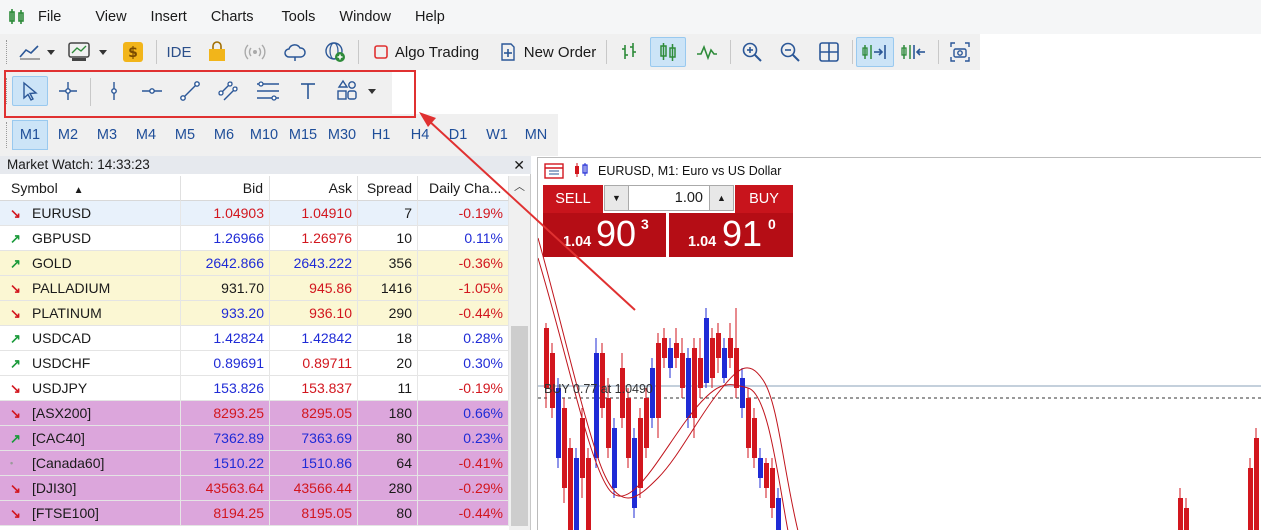  What do you see at coordinates (721, 198) in the screenshot?
I see `increase-lot-icon: ▲` at bounding box center [721, 198].